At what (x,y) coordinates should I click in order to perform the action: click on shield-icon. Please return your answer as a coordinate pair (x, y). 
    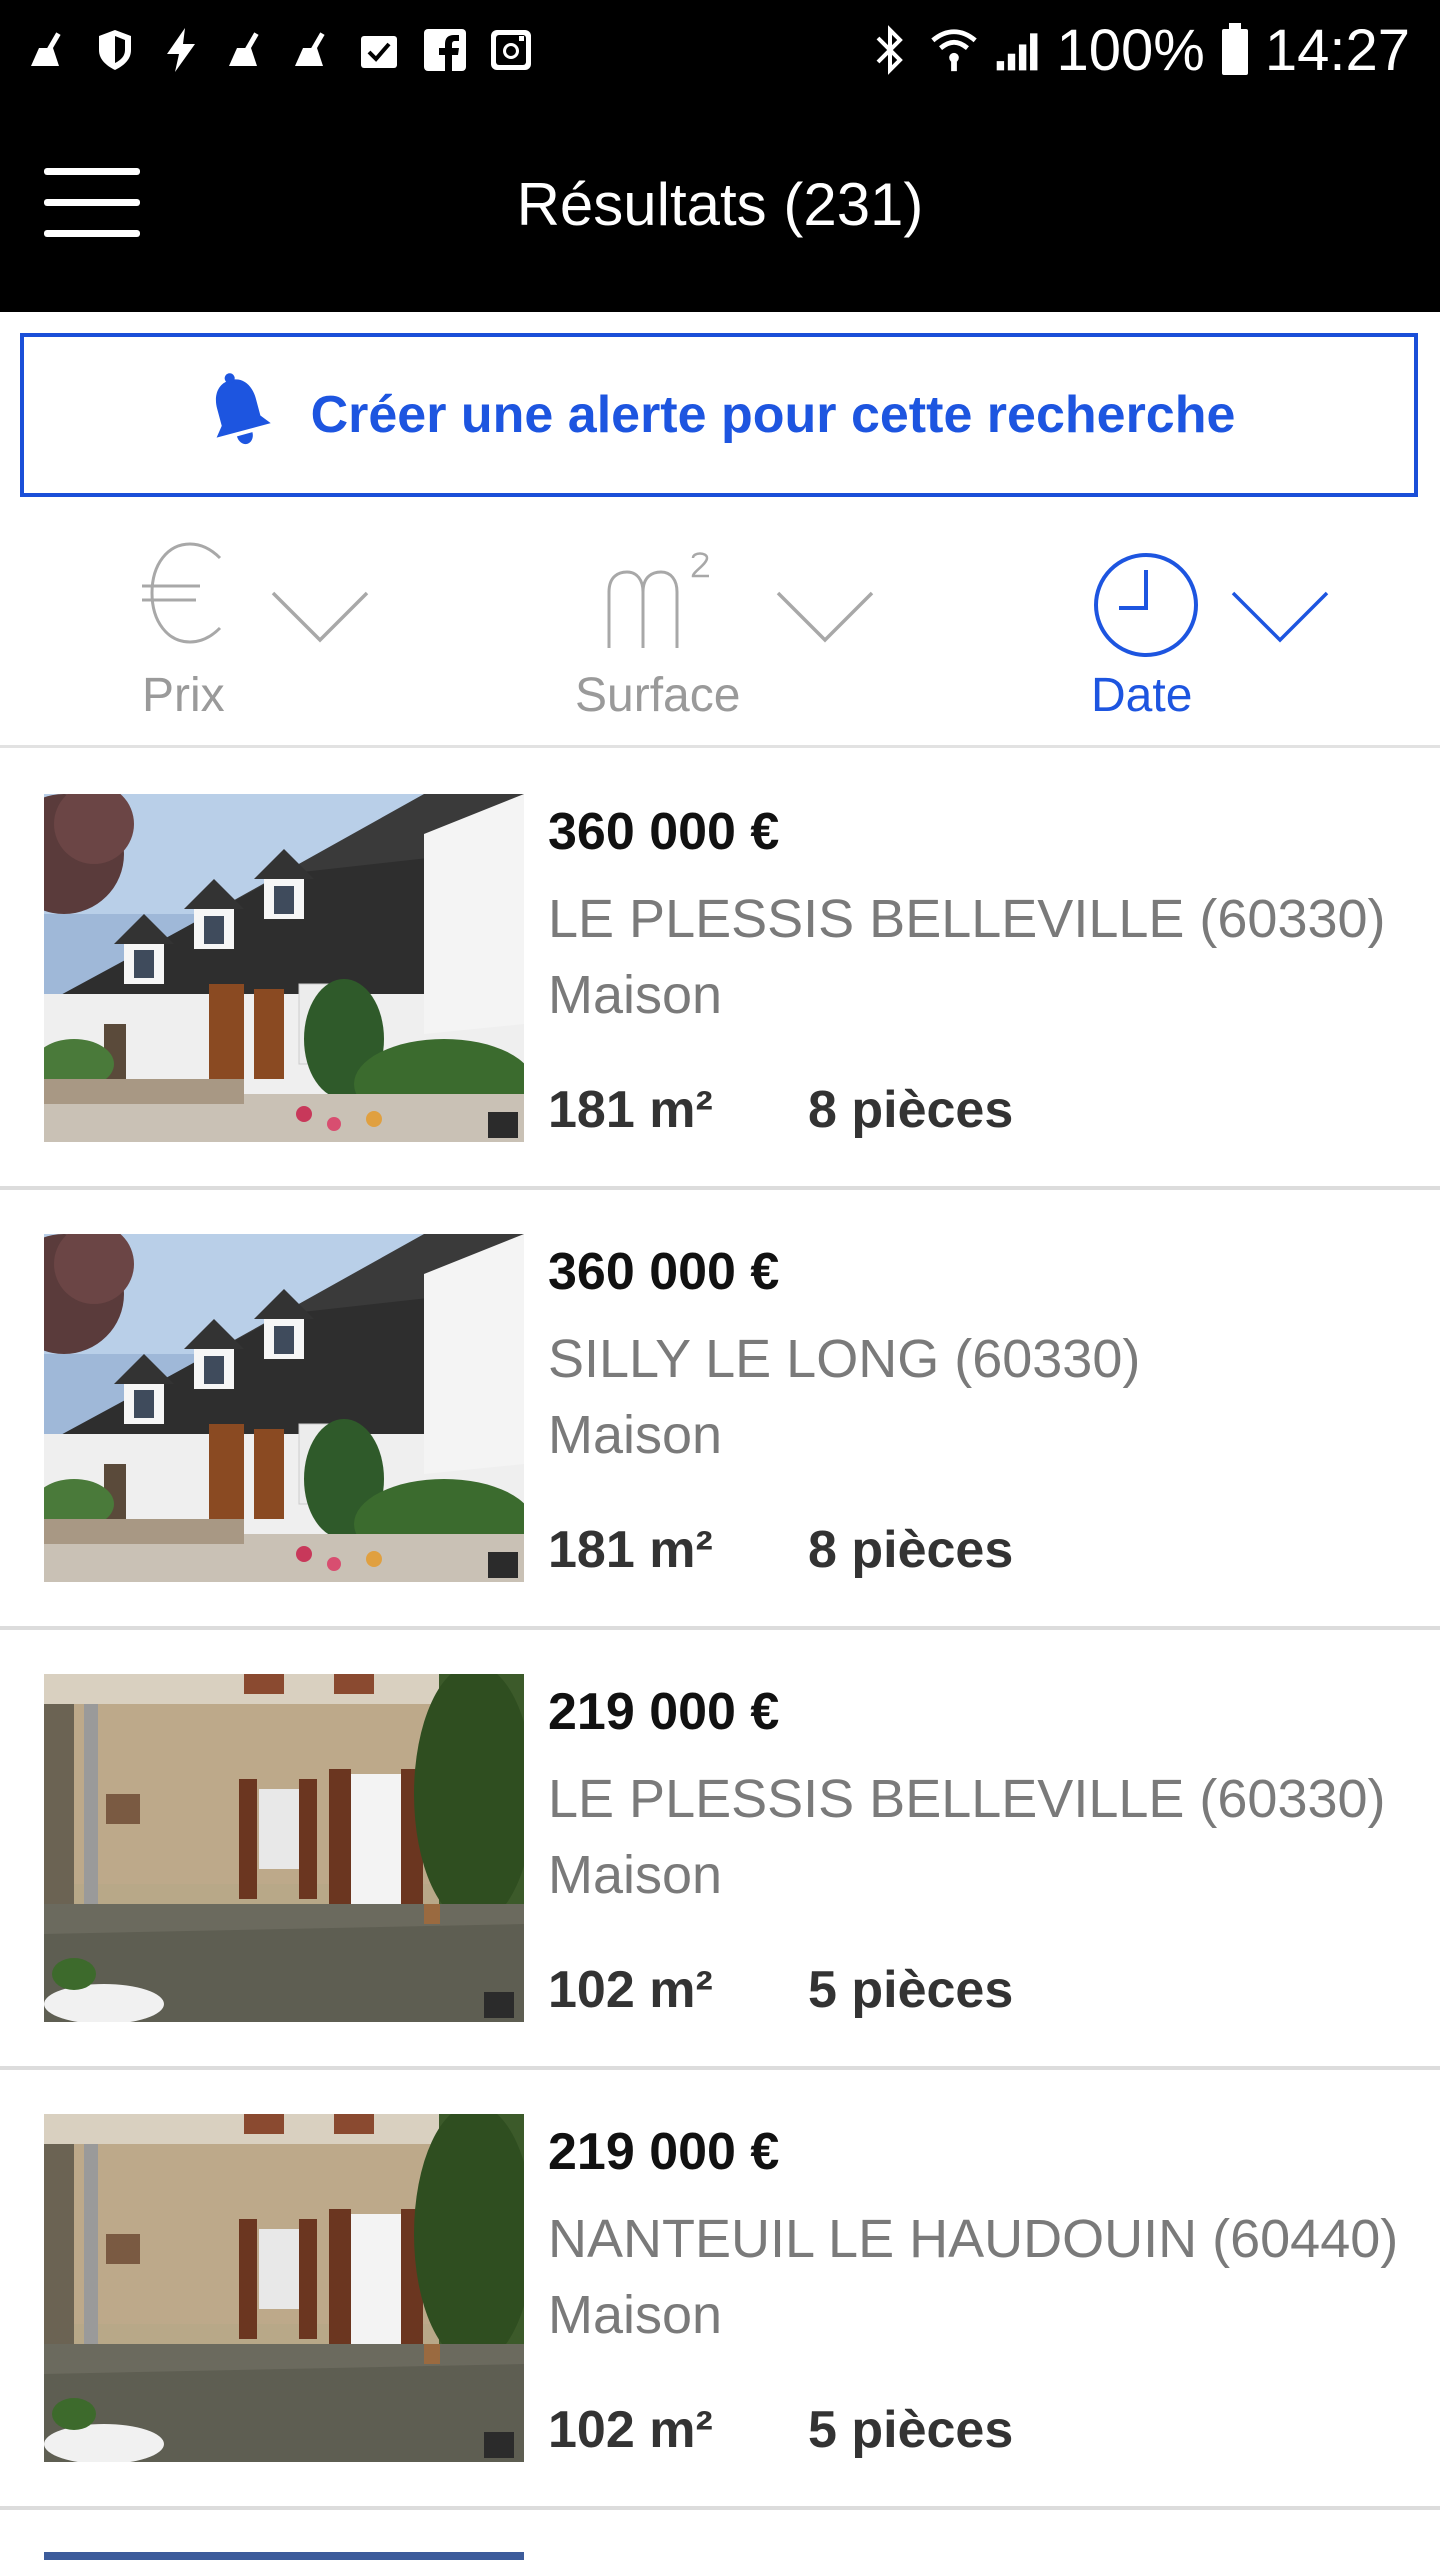
    Looking at the image, I should click on (115, 50).